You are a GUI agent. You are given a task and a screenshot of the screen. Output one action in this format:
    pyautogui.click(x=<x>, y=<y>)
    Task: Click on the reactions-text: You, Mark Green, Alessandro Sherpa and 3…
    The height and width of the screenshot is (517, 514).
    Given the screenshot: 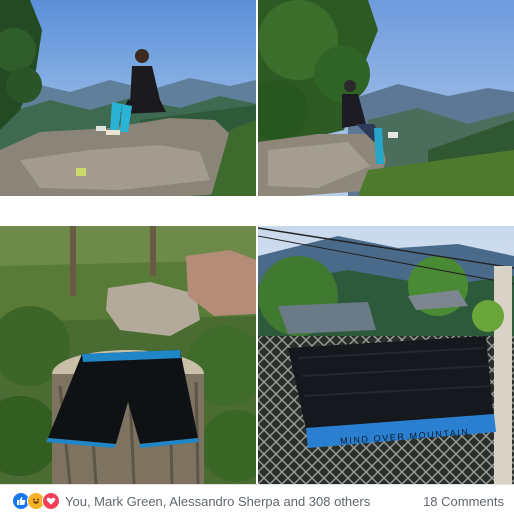 What is the action you would take?
    pyautogui.click(x=218, y=501)
    